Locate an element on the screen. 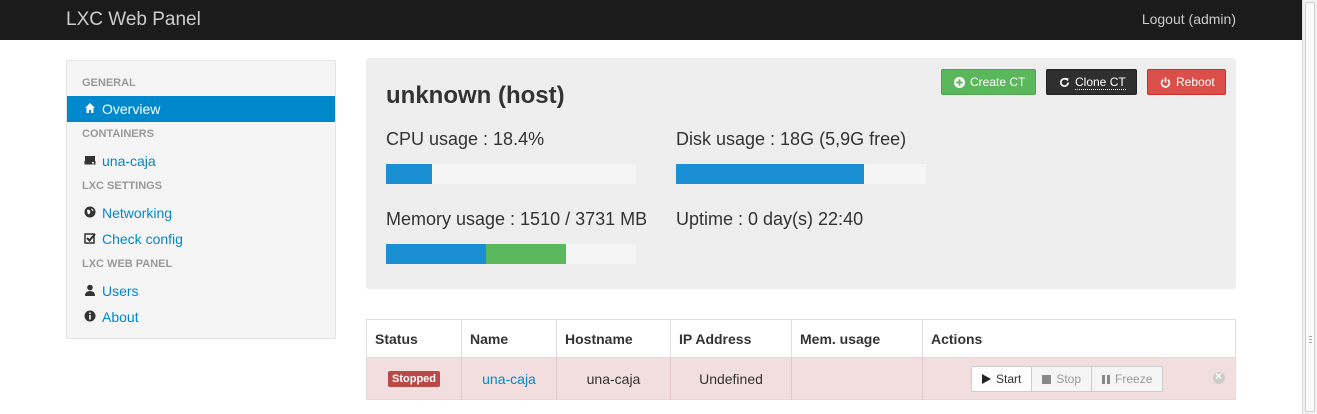 This screenshot has width=1317, height=414. ip-cell: Undefined is located at coordinates (731, 379).